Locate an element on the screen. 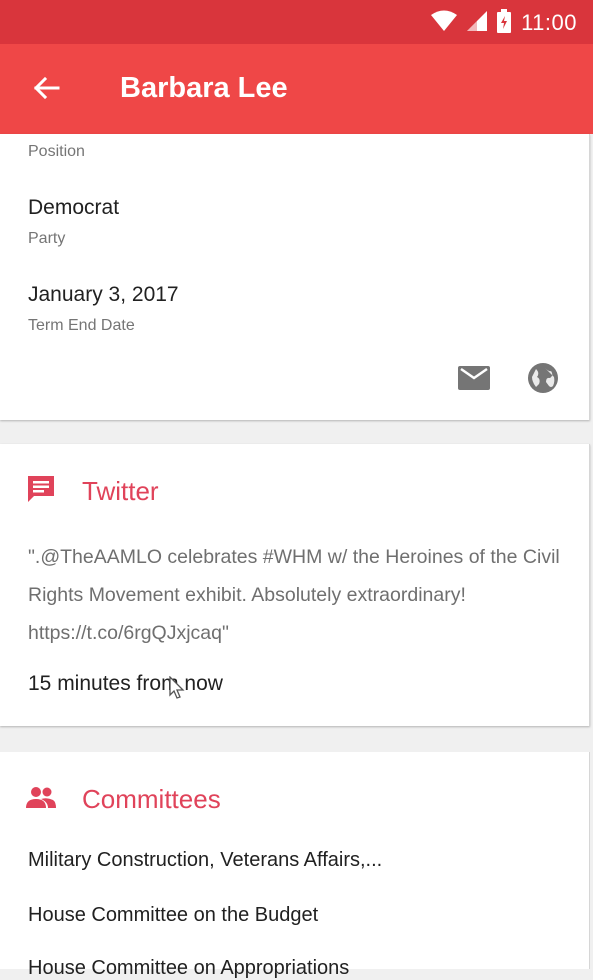 The width and height of the screenshot is (593, 980). mouse-cursor-icon is located at coordinates (177, 690).